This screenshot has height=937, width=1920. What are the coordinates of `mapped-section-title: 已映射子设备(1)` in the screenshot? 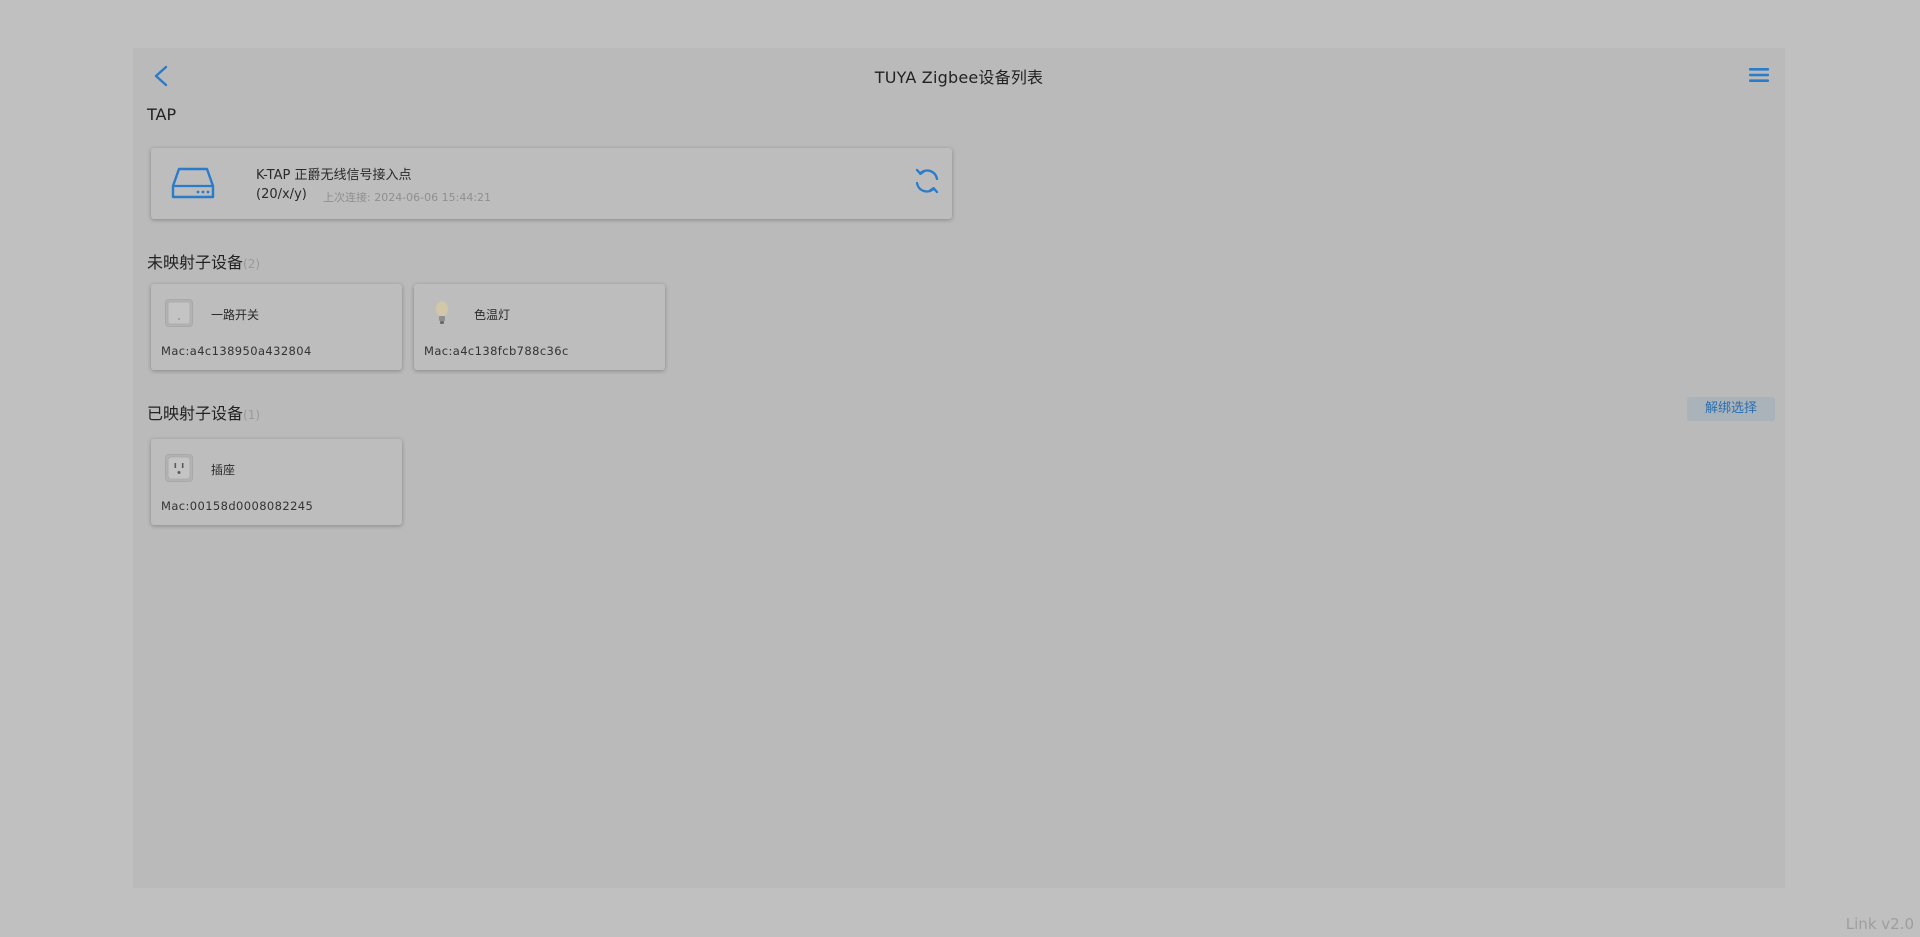 It's located at (203, 412).